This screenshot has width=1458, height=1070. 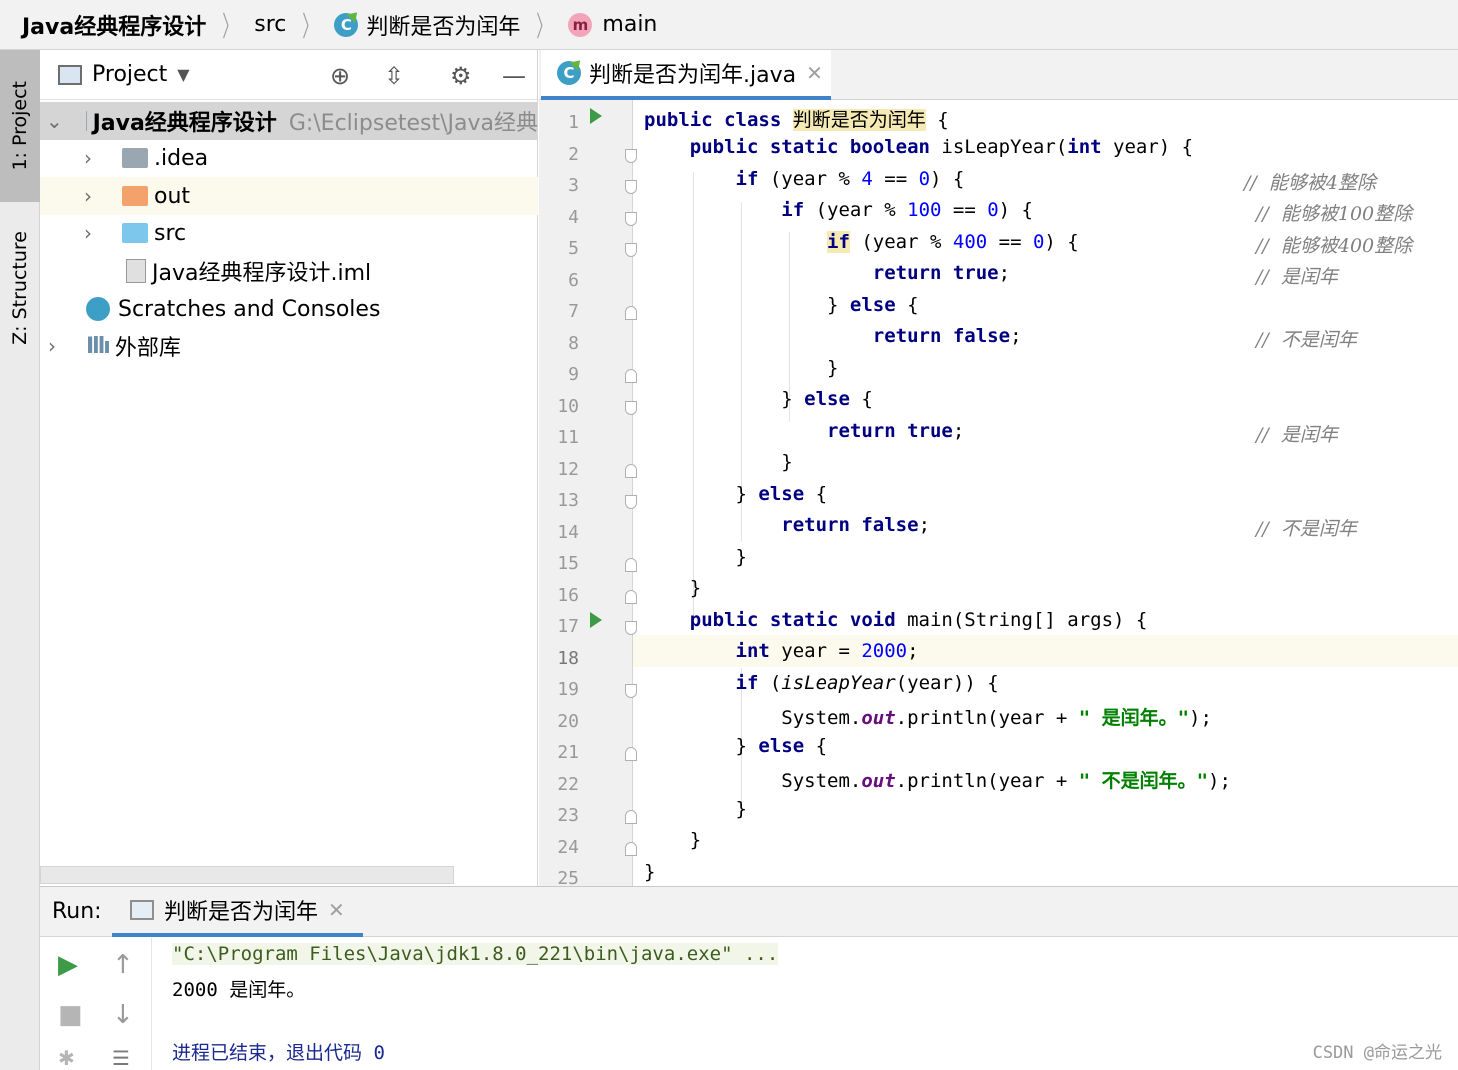 I want to click on breadcrumb-project: Java经典程序设计, so click(x=114, y=24).